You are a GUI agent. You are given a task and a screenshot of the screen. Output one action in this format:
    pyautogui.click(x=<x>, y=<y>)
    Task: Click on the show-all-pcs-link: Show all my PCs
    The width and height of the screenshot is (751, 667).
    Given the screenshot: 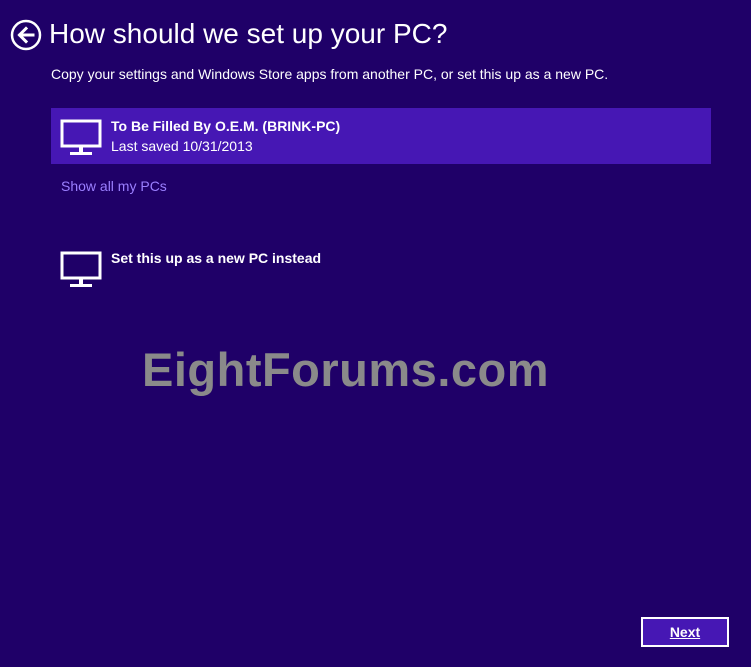 What is the action you would take?
    pyautogui.click(x=114, y=186)
    